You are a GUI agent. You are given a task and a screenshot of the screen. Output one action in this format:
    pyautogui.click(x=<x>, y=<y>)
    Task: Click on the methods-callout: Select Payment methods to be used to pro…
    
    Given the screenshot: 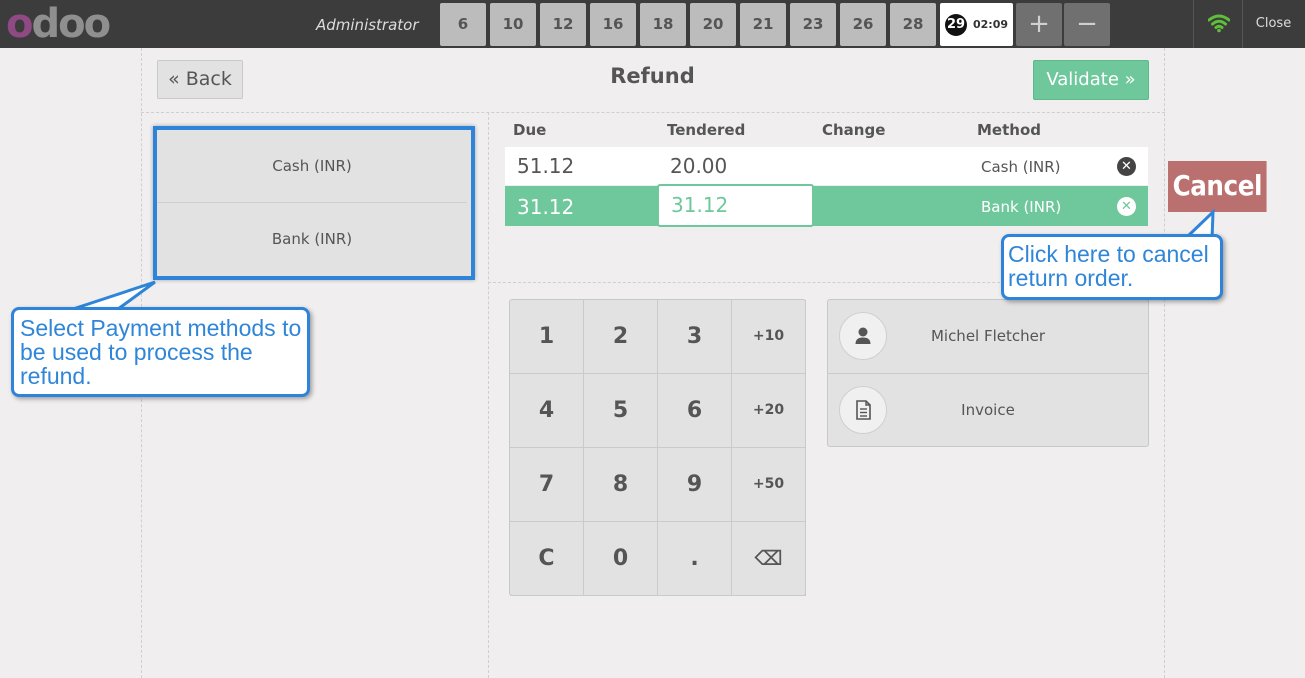 What is the action you would take?
    pyautogui.click(x=160, y=352)
    